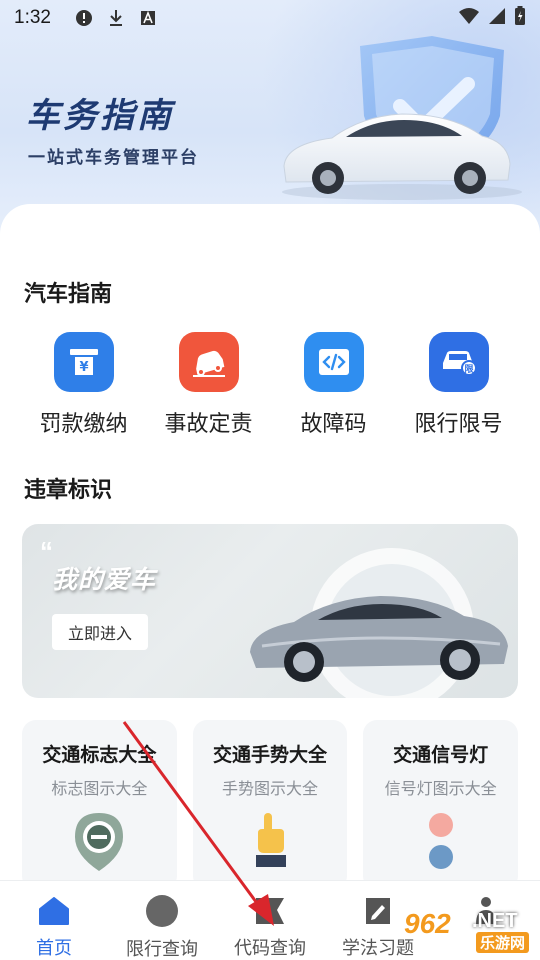 Image resolution: width=540 pixels, height=960 pixels. What do you see at coordinates (378, 910) in the screenshot?
I see `edit-icon` at bounding box center [378, 910].